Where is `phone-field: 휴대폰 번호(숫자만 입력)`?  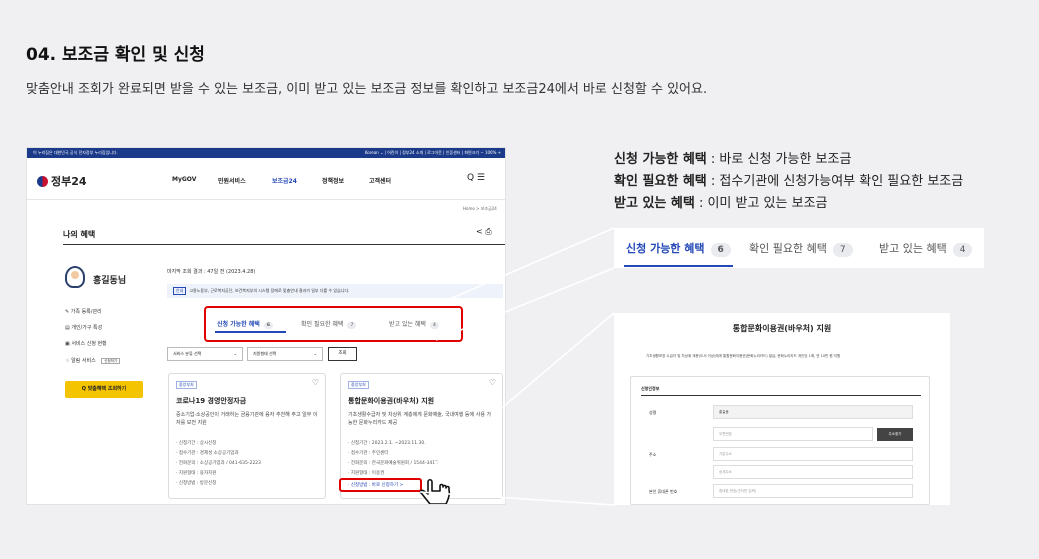 phone-field: 휴대폰 번호(숫자만 입력) is located at coordinates (813, 491).